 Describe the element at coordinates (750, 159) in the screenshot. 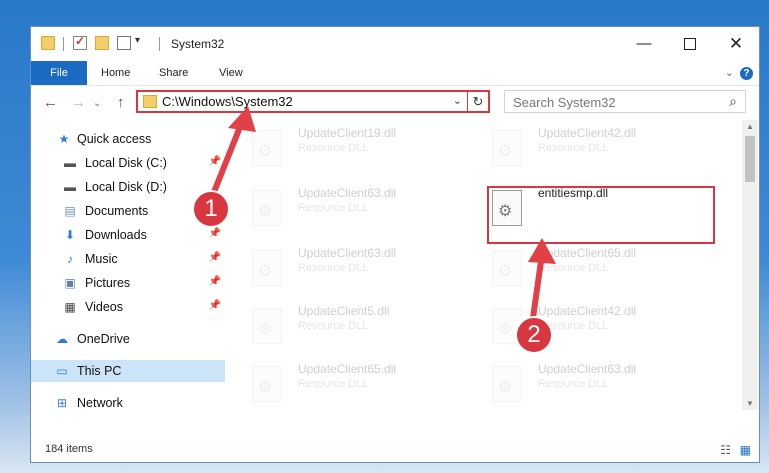

I see `scroll-thumb` at that location.